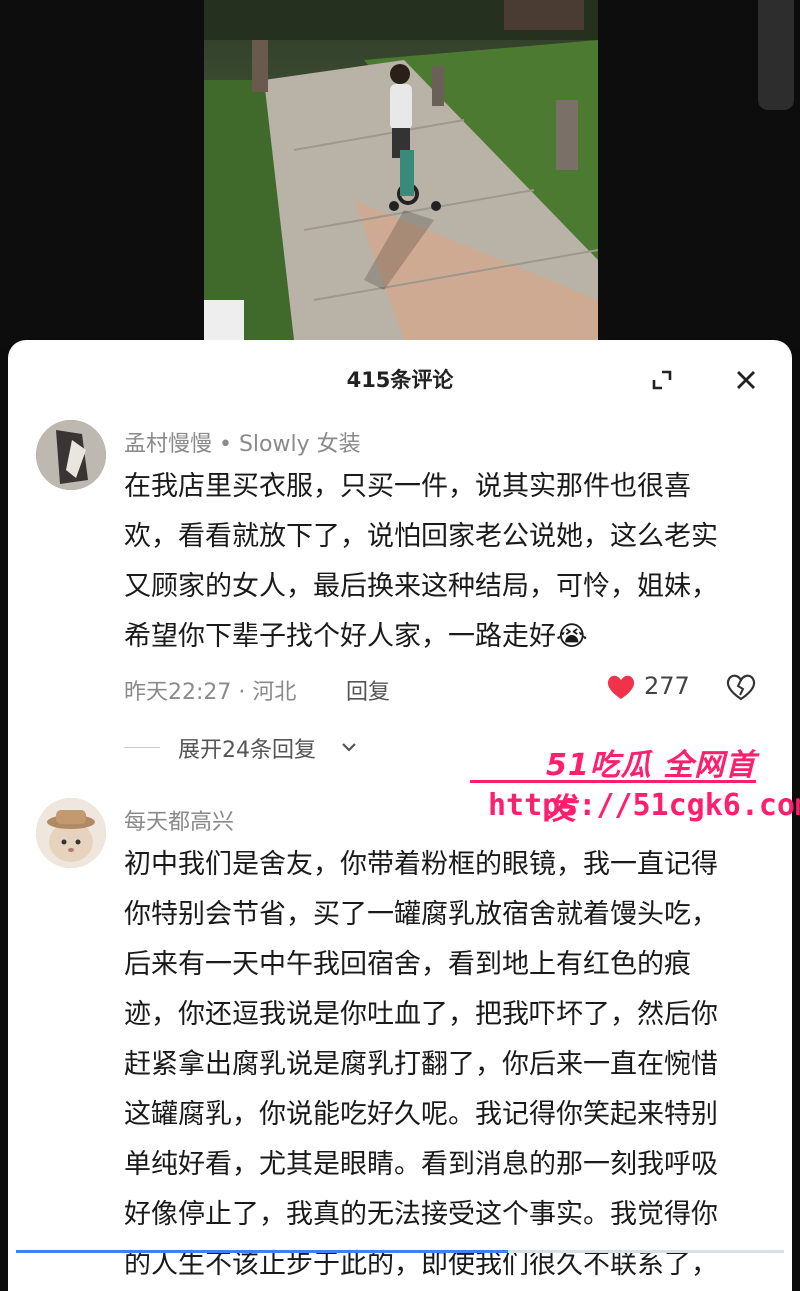 This screenshot has height=1291, width=800. I want to click on video-progress-bar, so click(400, 1251).